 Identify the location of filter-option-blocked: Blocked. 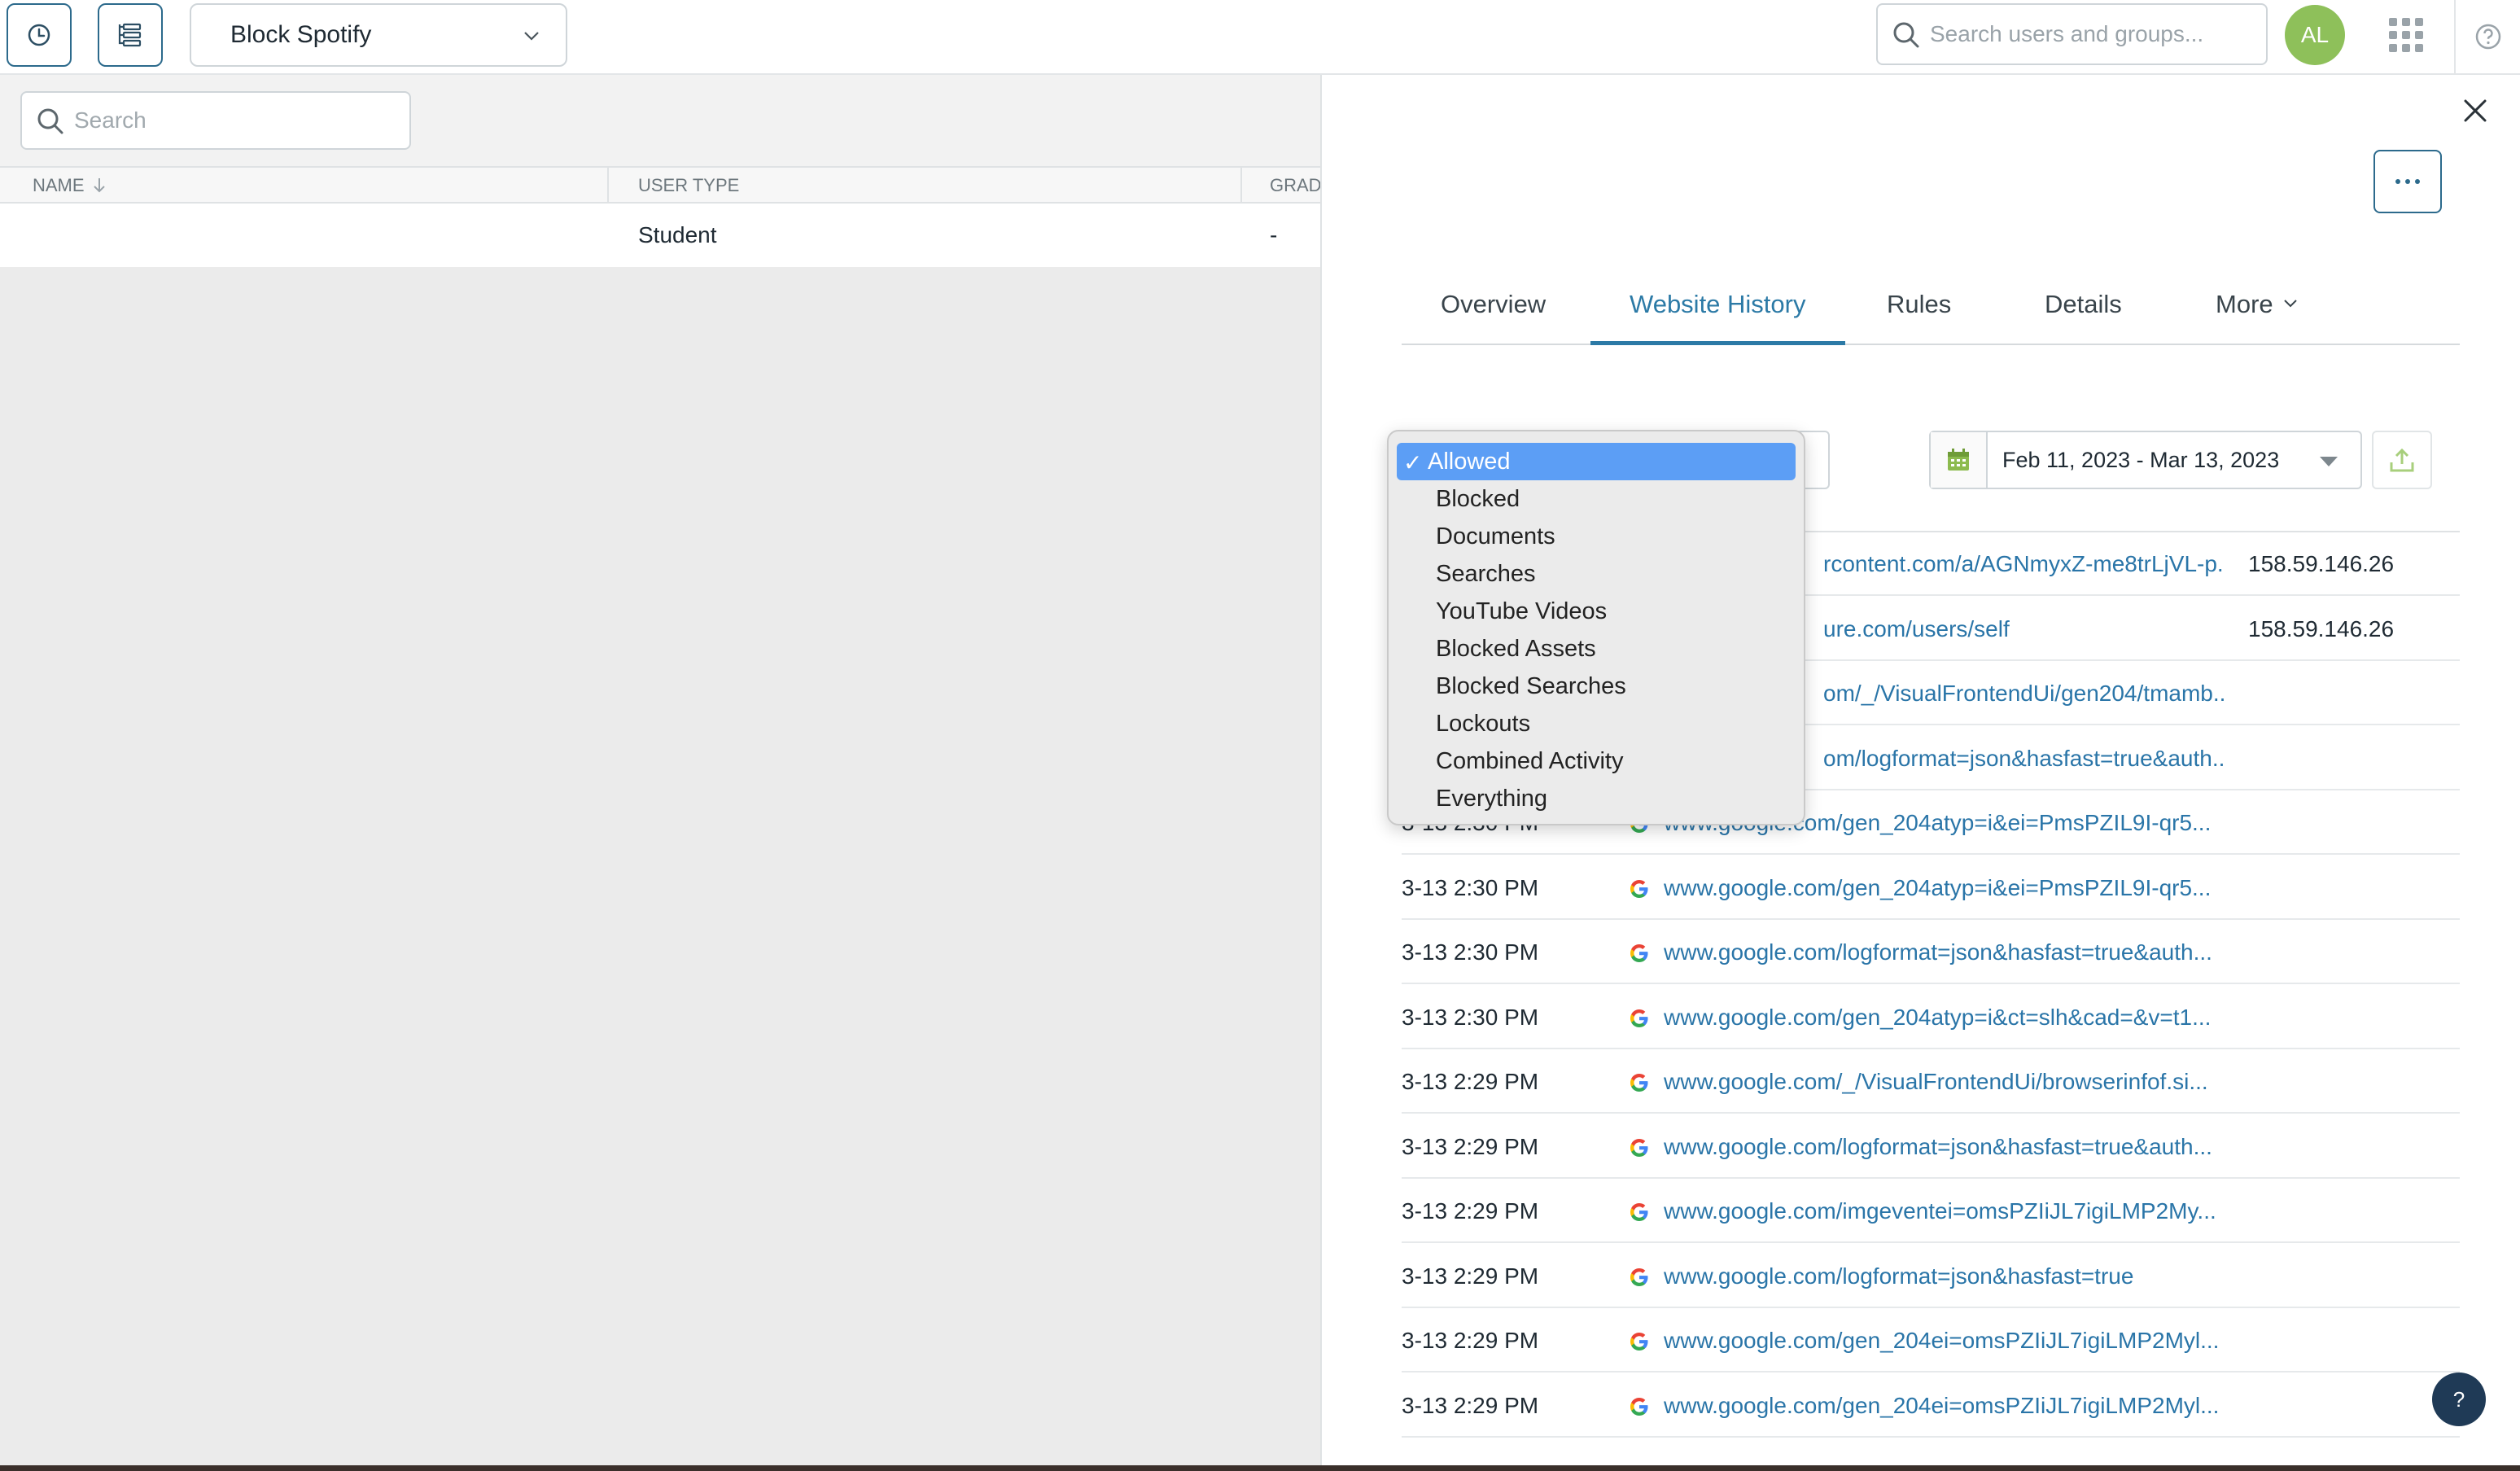
(1596, 499).